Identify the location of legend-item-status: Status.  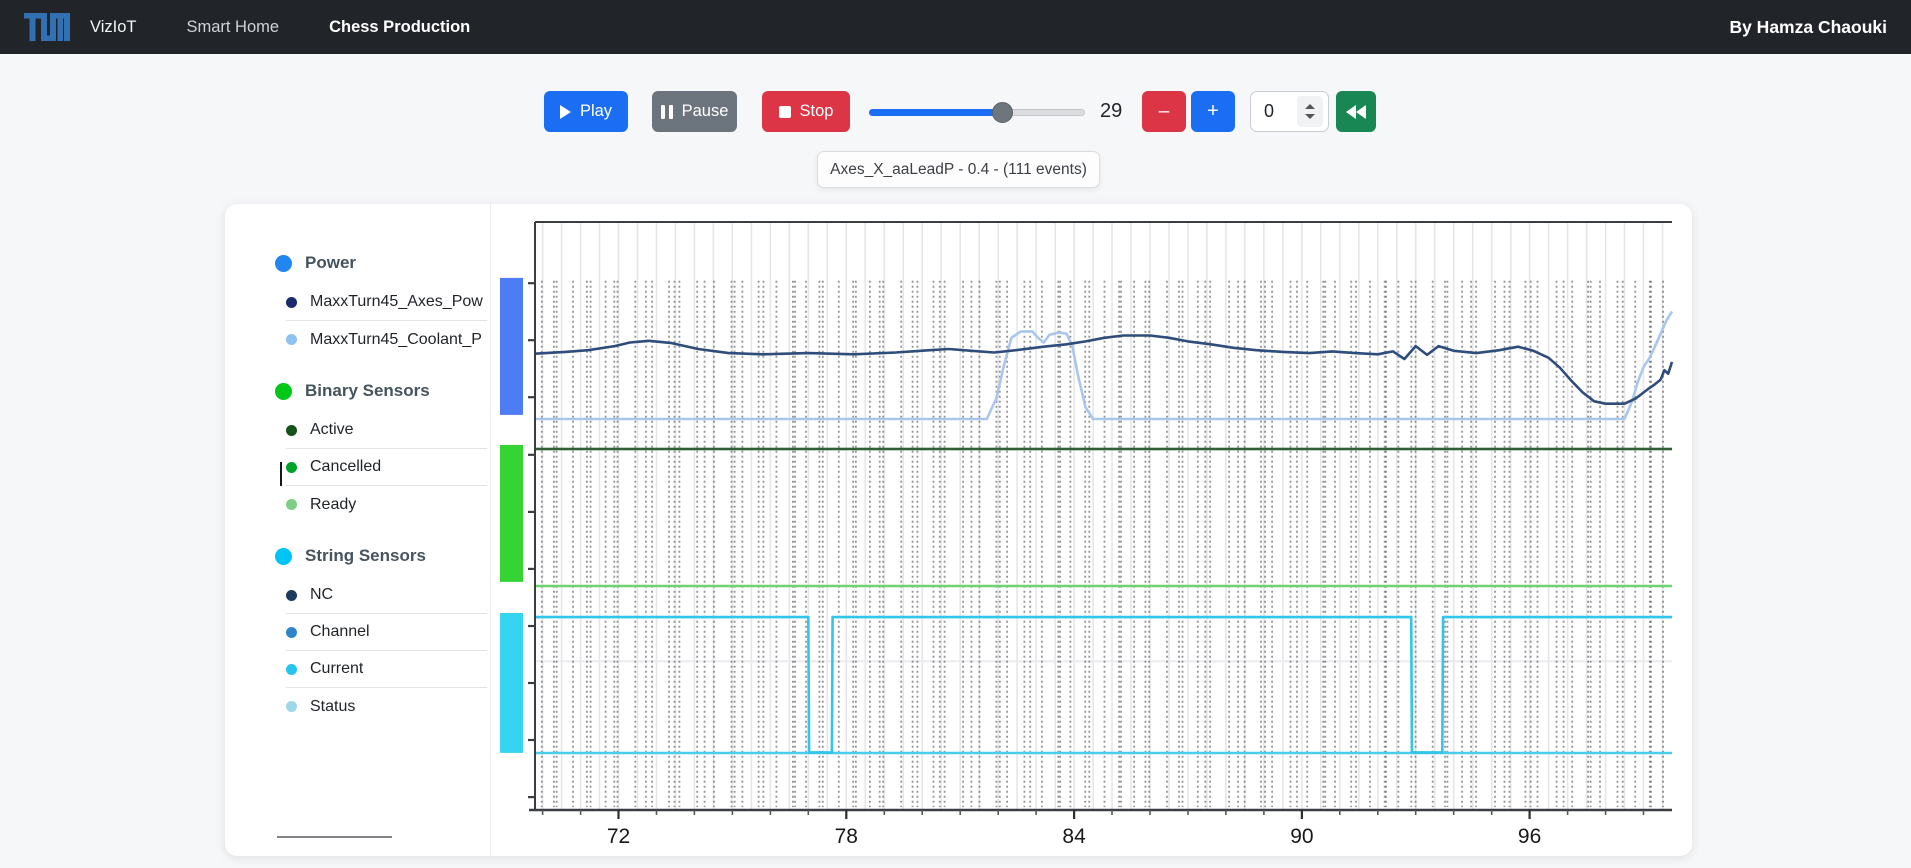
(386, 706).